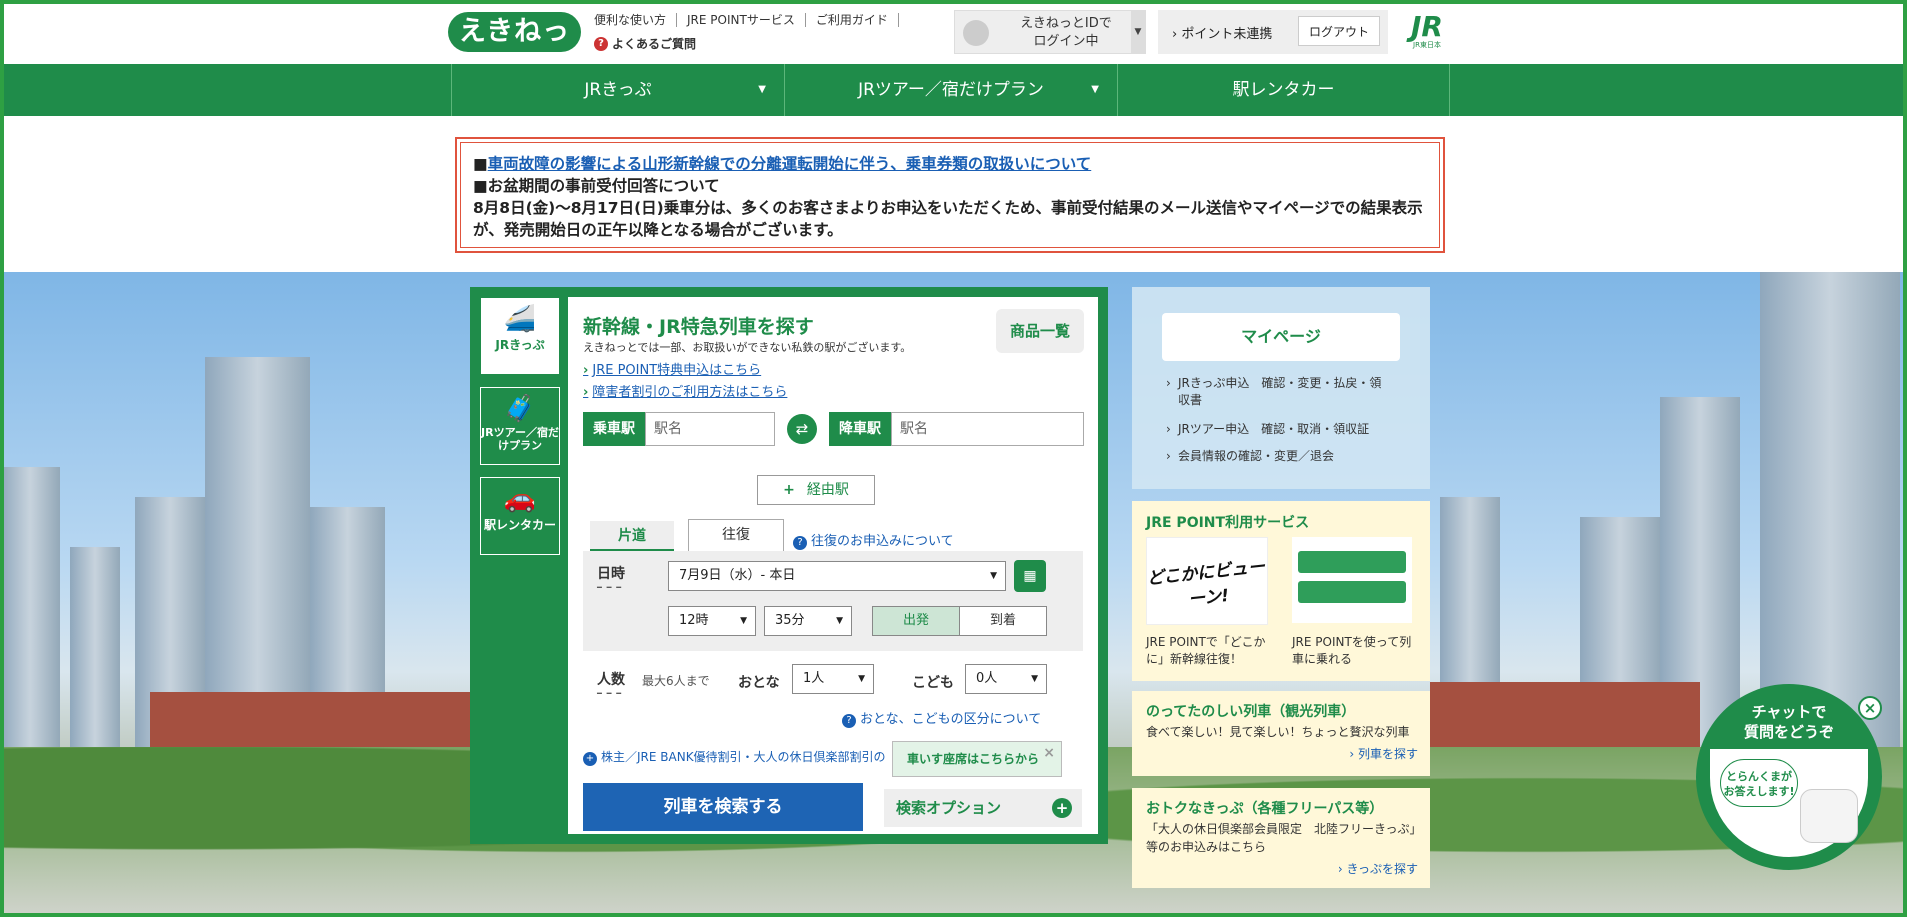 This screenshot has width=1907, height=917. I want to click on login-status-line1: えきねっとIDで, so click(1066, 23).